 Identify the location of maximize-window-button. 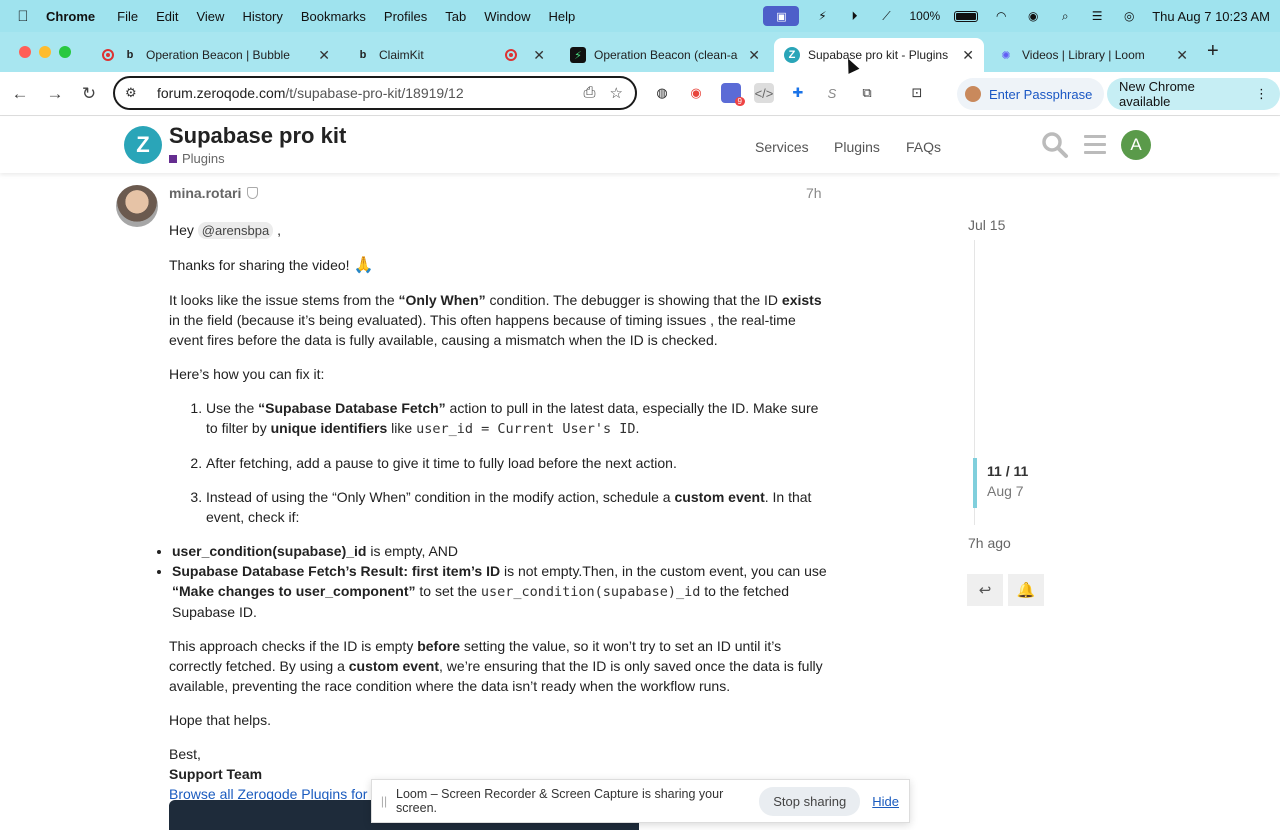
(65, 52).